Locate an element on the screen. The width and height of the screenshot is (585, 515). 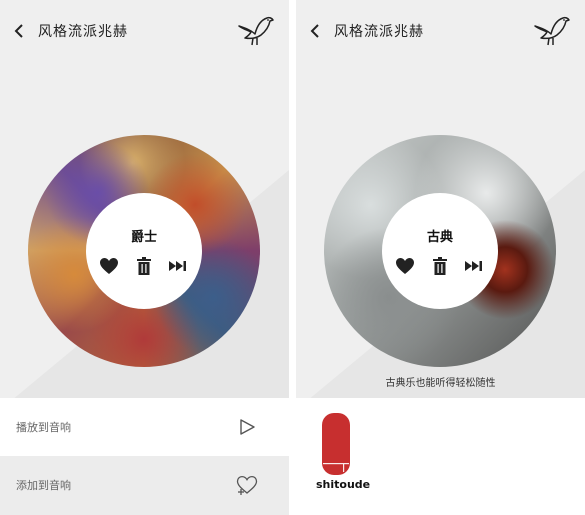
disc-center: 爵士 is located at coordinates (144, 251).